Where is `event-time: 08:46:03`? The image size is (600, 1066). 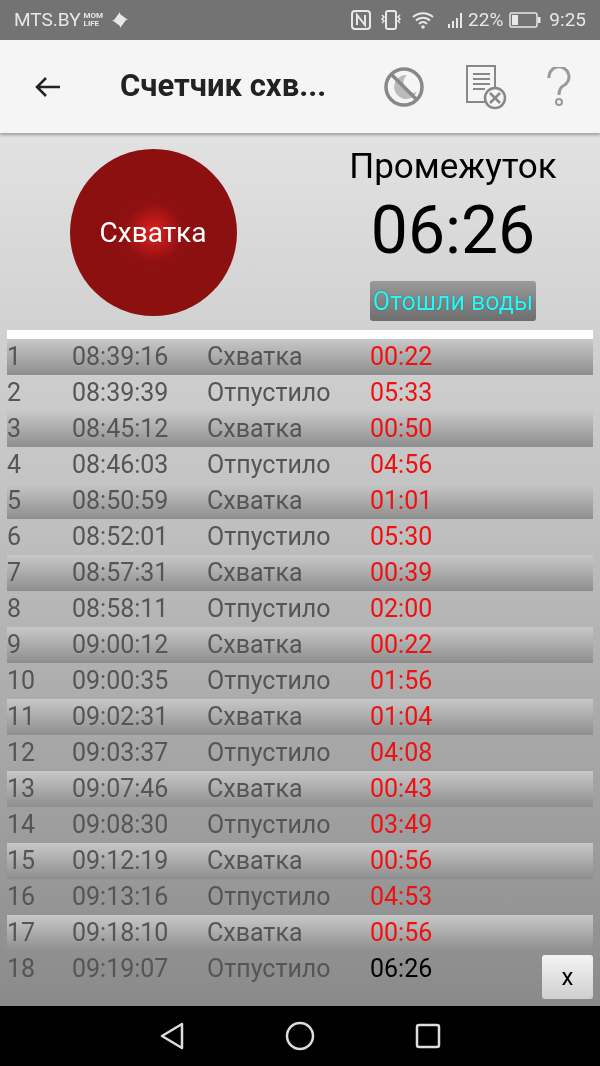
event-time: 08:46:03 is located at coordinates (121, 465).